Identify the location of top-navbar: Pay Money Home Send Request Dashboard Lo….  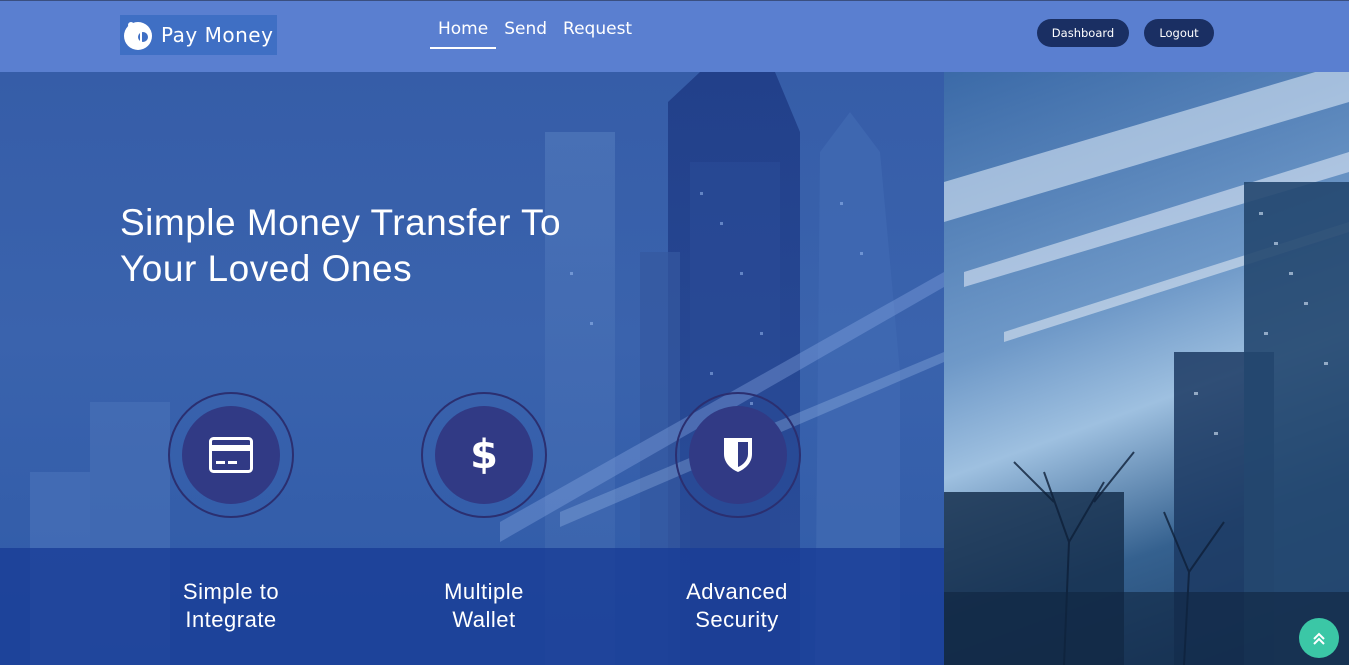
(674, 36).